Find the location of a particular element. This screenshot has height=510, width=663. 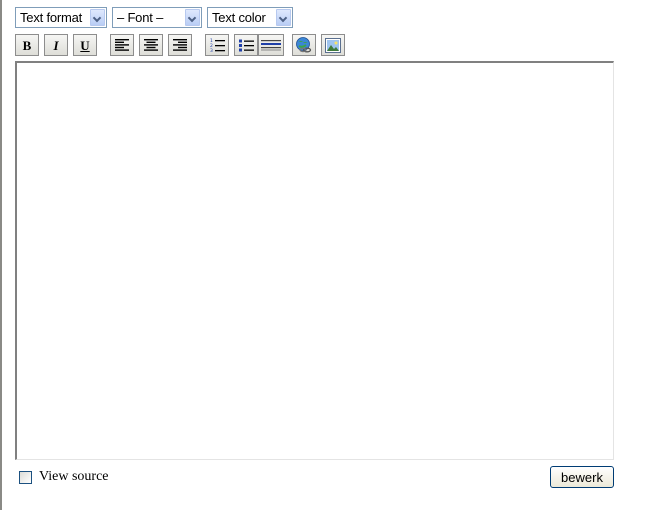

ordered-list-button: 1 2 3 is located at coordinates (217, 45).